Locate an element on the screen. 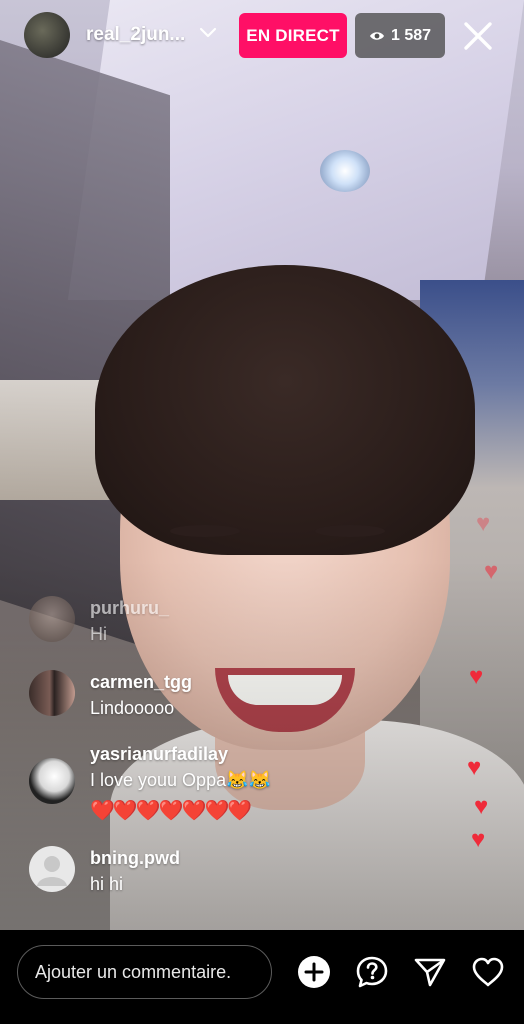  right-eye is located at coordinates (350, 531).